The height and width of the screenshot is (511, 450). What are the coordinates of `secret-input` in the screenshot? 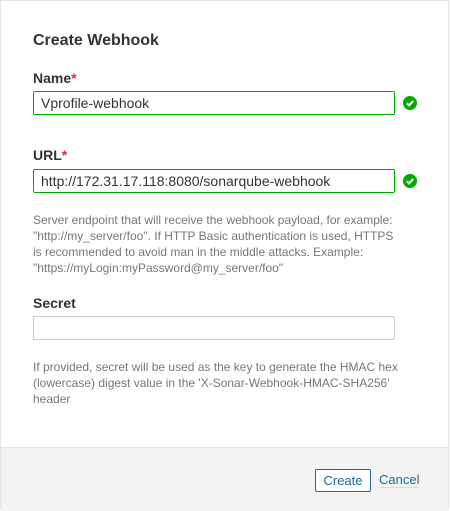 It's located at (214, 328).